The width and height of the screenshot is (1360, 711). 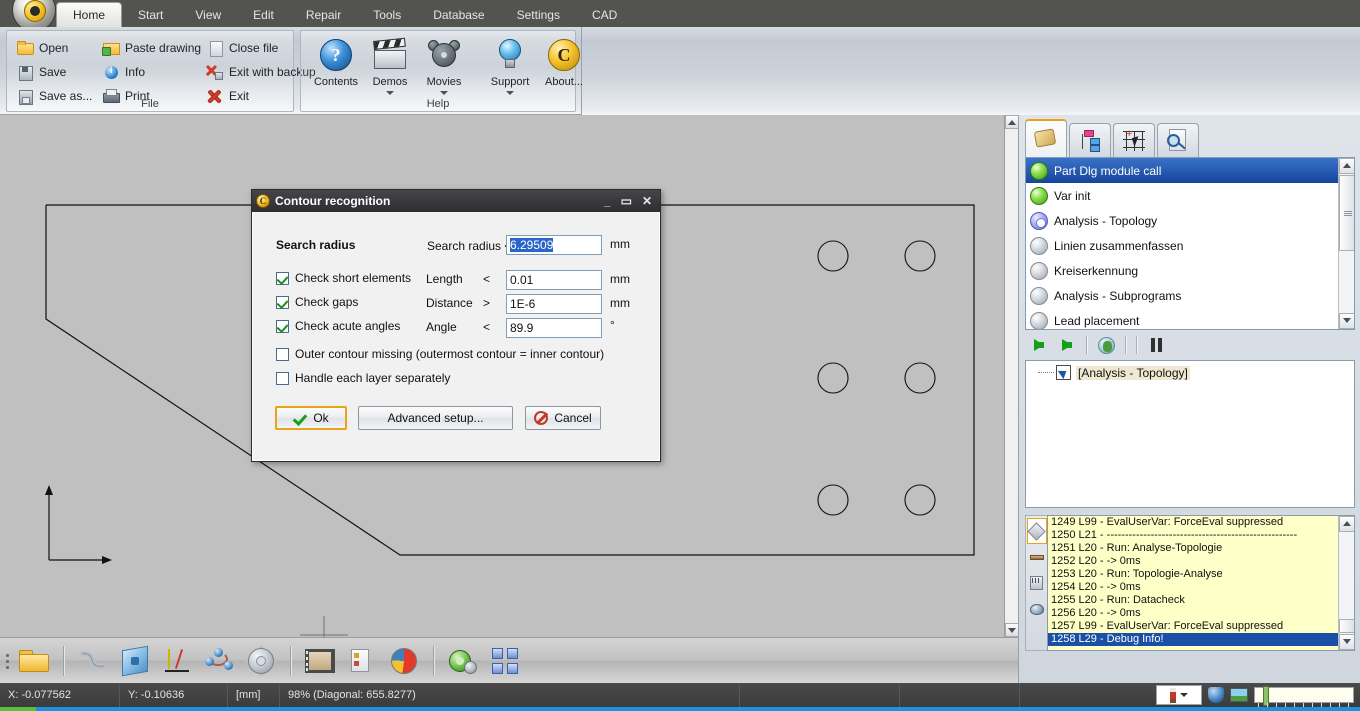 What do you see at coordinates (324, 626) in the screenshot?
I see `crosshair-cursor` at bounding box center [324, 626].